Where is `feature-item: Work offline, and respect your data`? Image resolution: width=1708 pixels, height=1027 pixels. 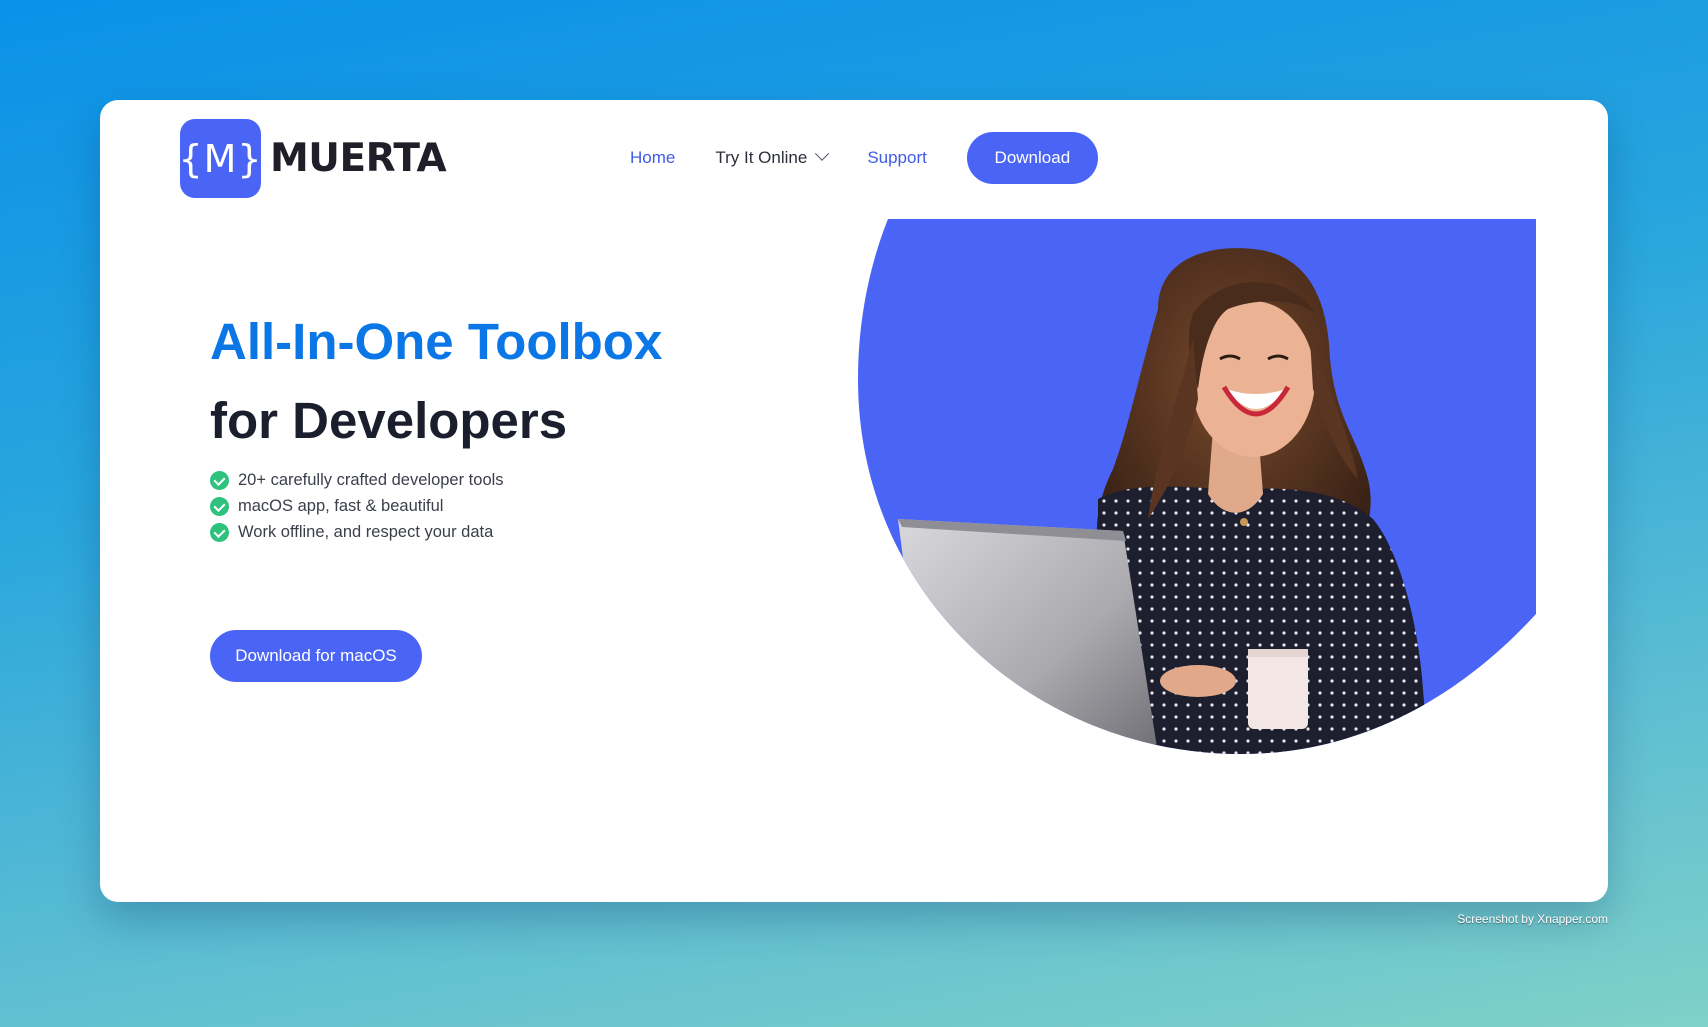 feature-item: Work offline, and respect your data is located at coordinates (357, 532).